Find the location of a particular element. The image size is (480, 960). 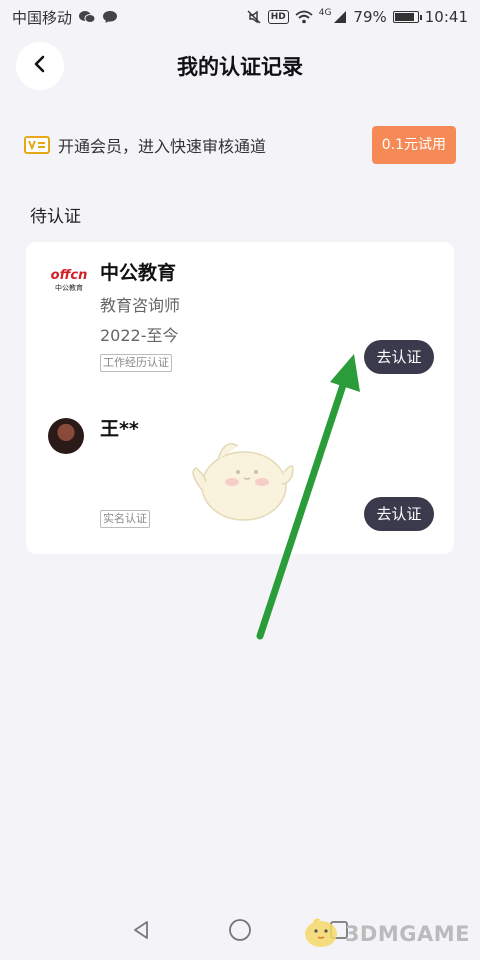

page-header: 我的认证记录 is located at coordinates (240, 66).